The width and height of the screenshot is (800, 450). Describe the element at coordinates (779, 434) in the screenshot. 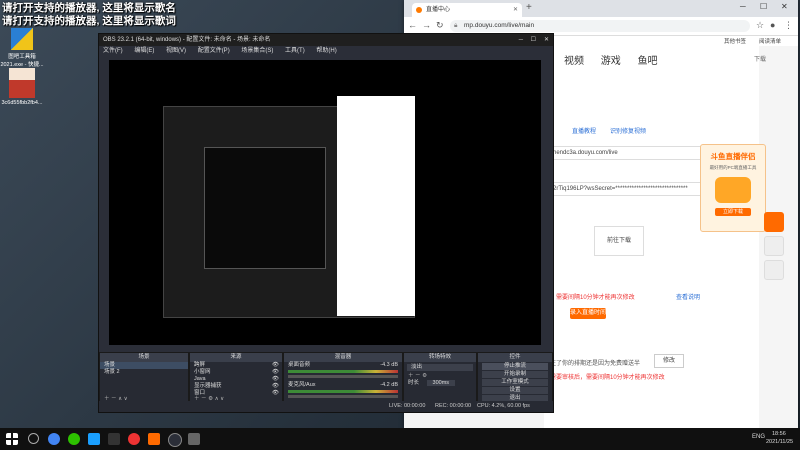

I see `clock-time: 18:56` at that location.